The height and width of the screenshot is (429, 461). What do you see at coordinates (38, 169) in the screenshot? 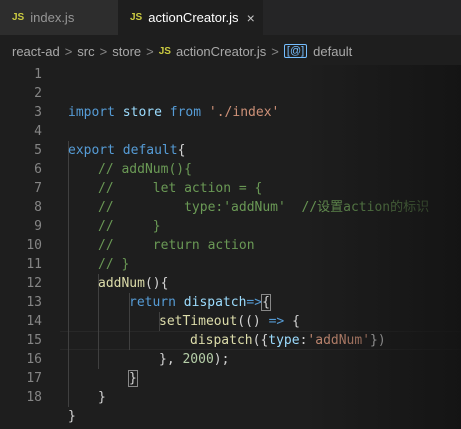
I see `line-number: 6` at bounding box center [38, 169].